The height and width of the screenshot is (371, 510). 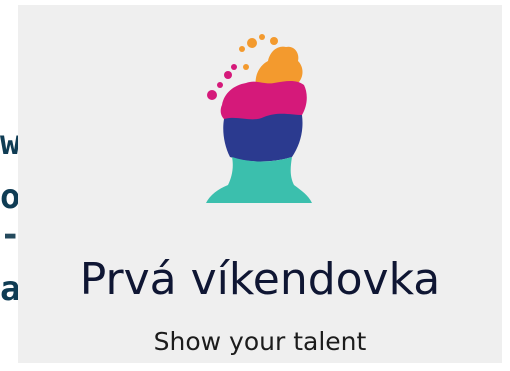 What do you see at coordinates (260, 279) in the screenshot?
I see `brand-title: Prvá víkendovka` at bounding box center [260, 279].